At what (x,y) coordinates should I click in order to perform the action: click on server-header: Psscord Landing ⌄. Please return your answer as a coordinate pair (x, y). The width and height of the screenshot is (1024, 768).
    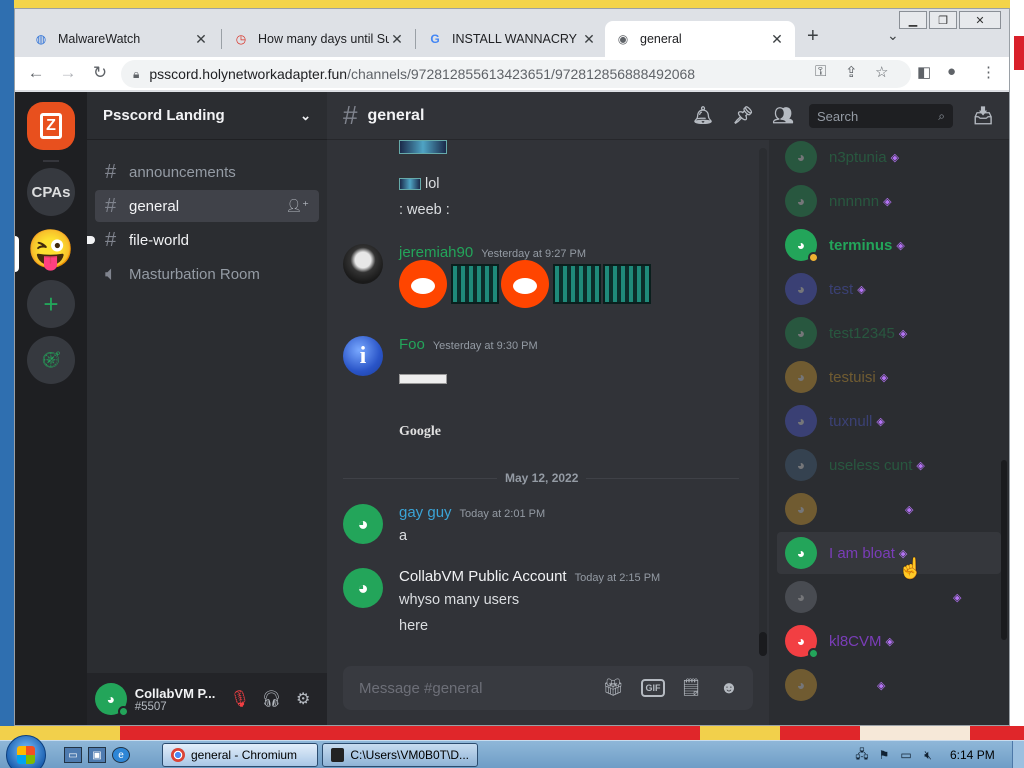
    Looking at the image, I should click on (207, 116).